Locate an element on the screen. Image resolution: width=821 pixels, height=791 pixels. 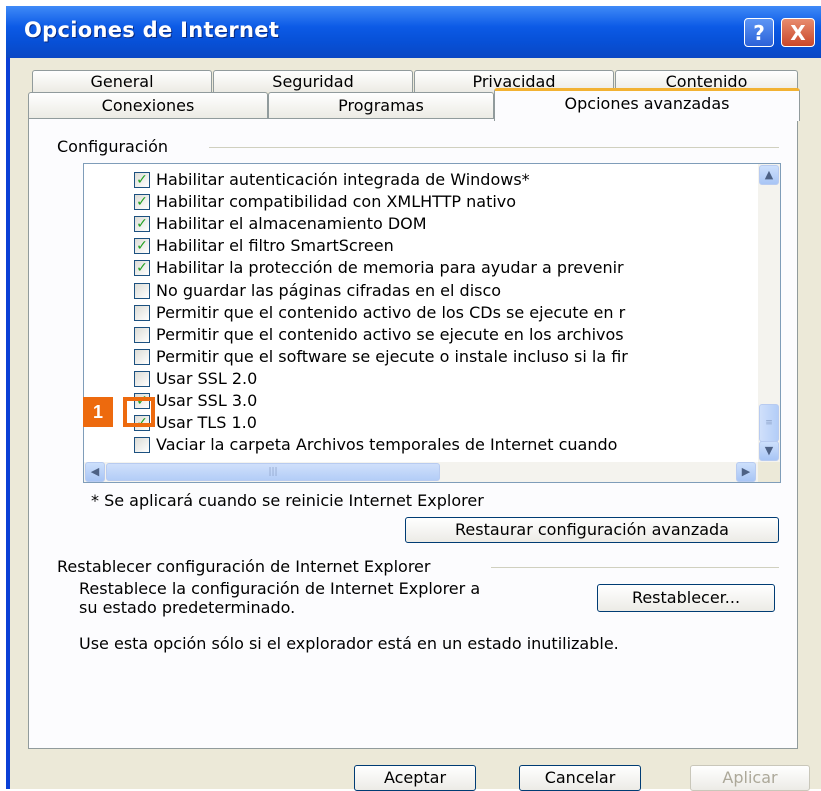
scrollbar-corner is located at coordinates (769, 472).